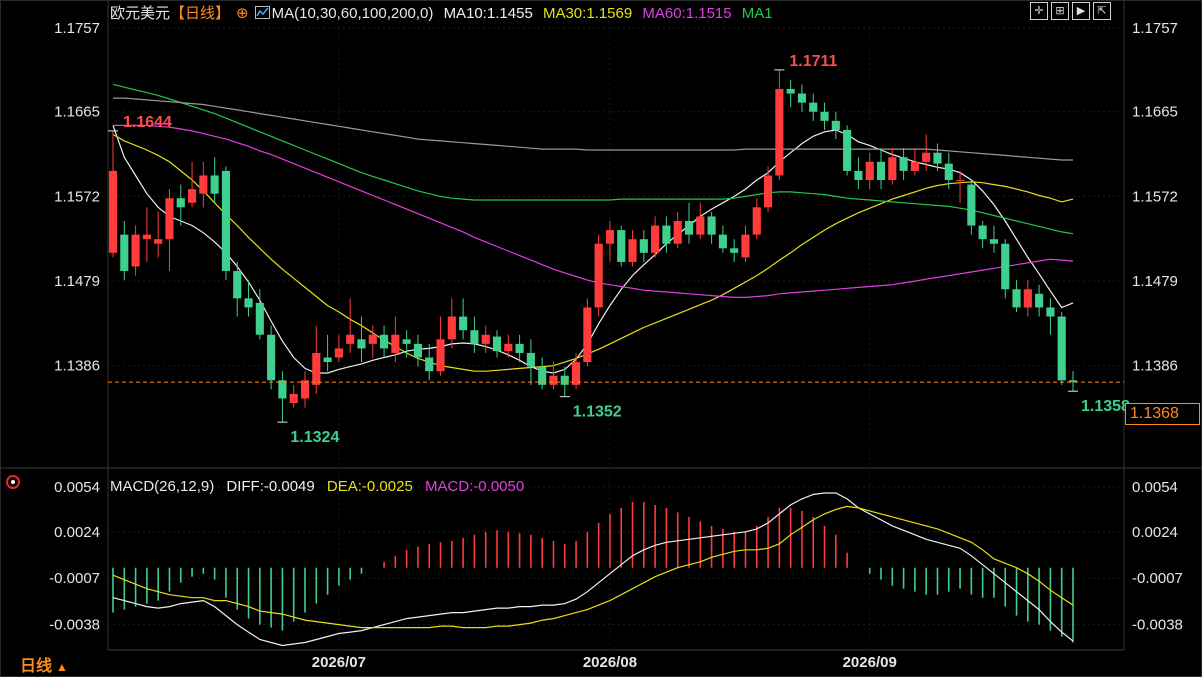  I want to click on price-tick-label-left: 1.1572, so click(77, 196).